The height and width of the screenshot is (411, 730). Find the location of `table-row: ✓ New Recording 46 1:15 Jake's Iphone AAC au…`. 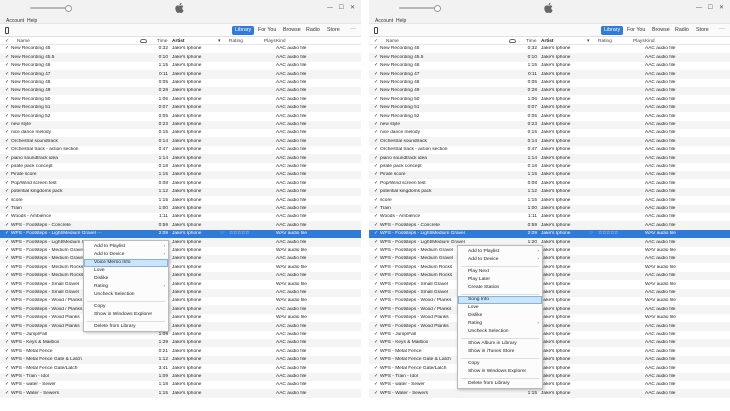

table-row: ✓ New Recording 46 1:15 Jake's Iphone AAC au… is located at coordinates (180, 66).